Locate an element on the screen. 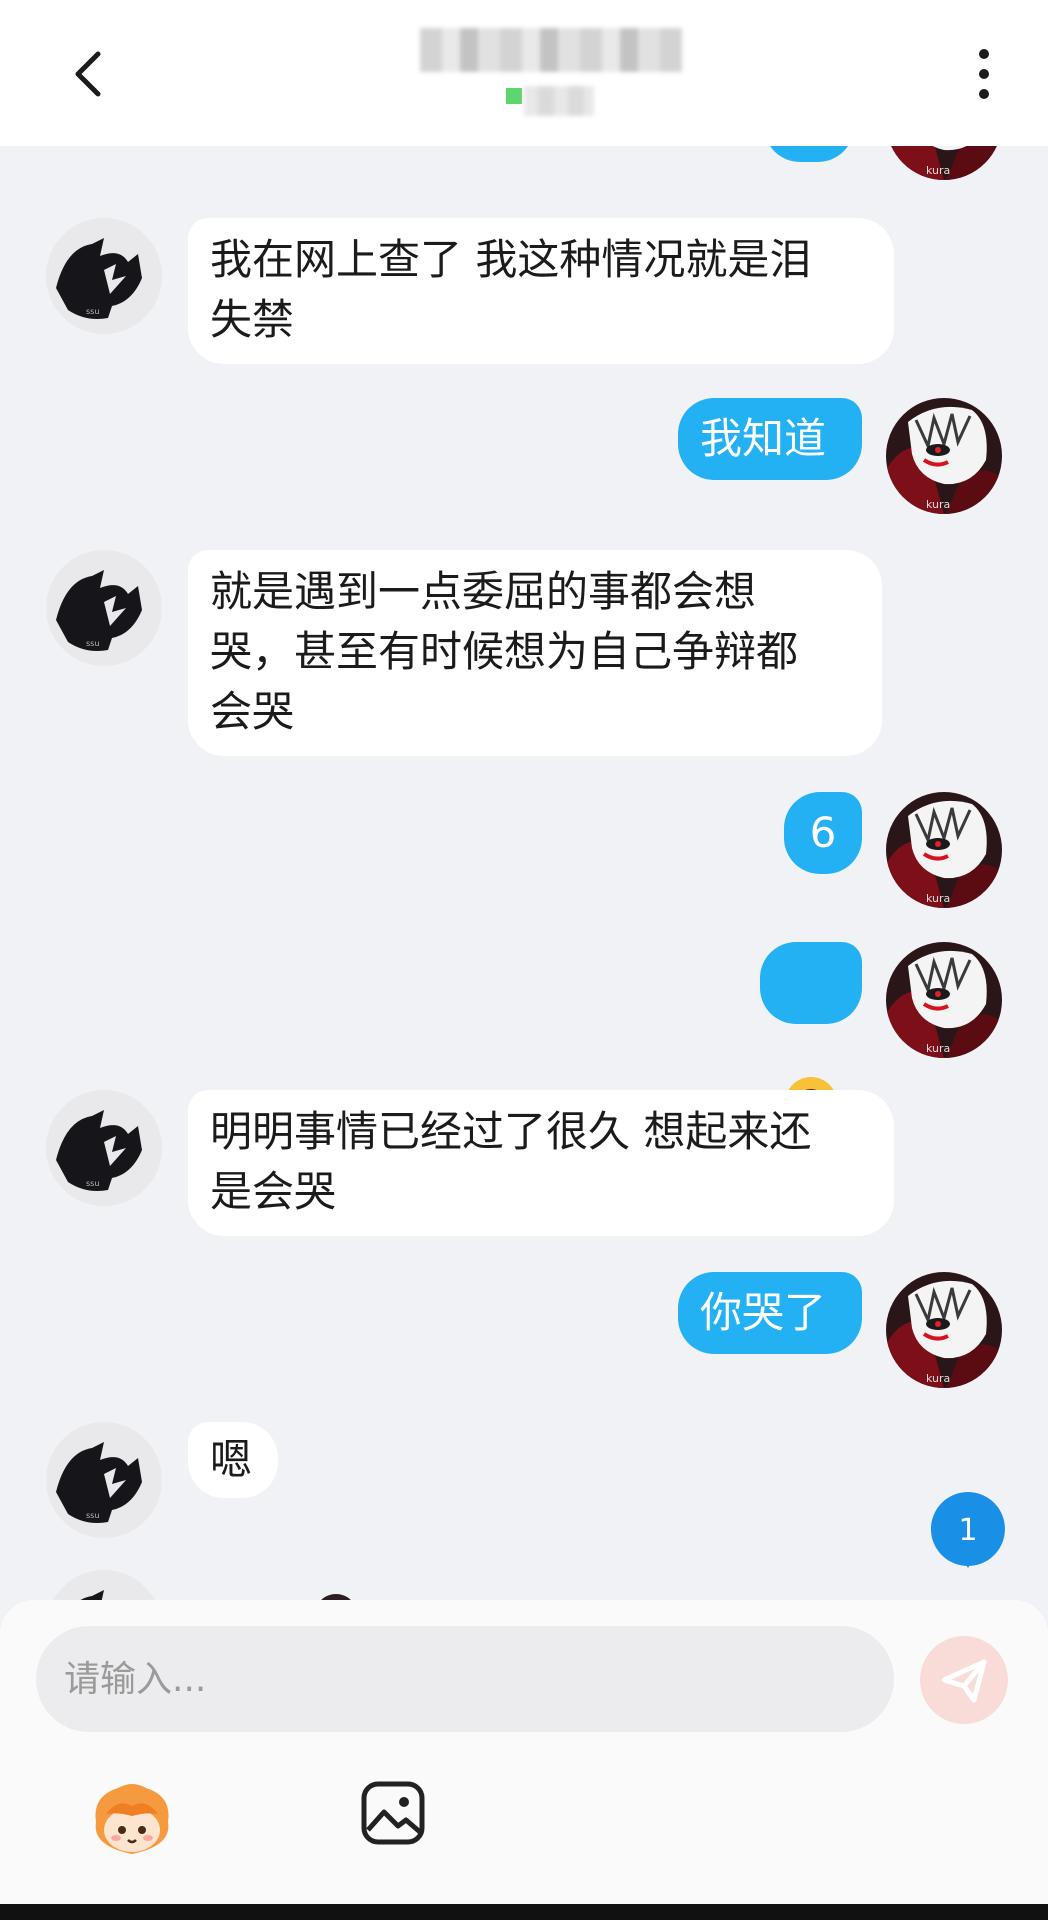 The image size is (1048, 1920). more-options-button is located at coordinates (984, 74).